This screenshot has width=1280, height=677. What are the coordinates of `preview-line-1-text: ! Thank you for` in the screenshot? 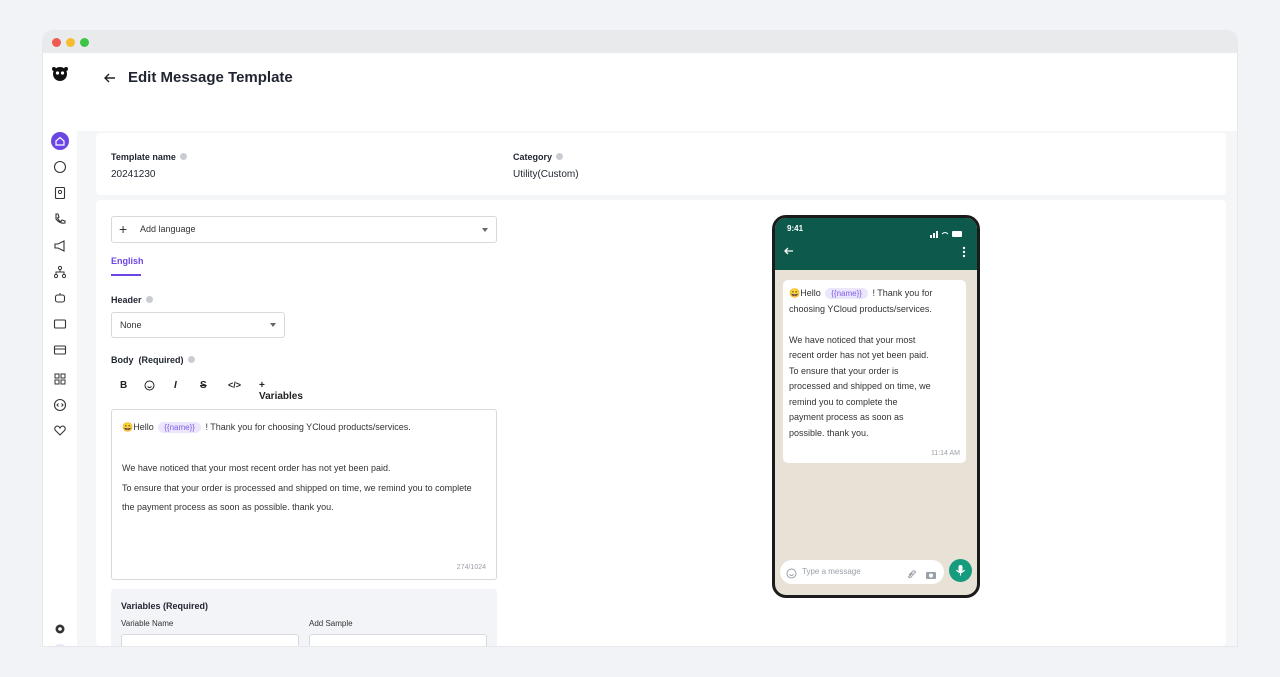 It's located at (902, 293).